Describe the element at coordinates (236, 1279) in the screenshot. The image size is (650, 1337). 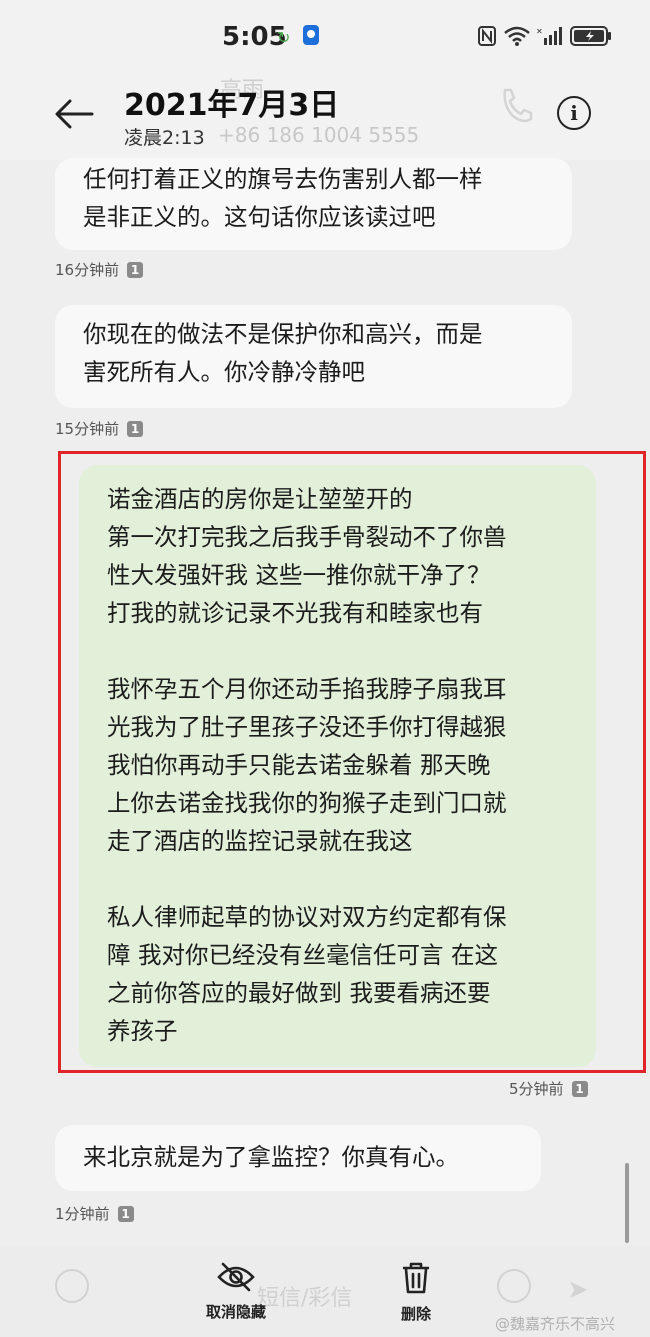
I see `eye-slash-icon` at that location.